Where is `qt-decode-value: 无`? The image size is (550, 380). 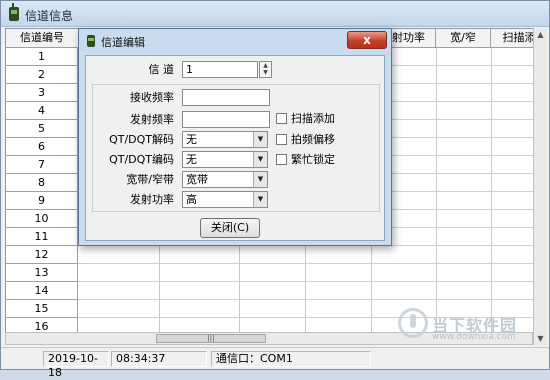
qt-decode-value: 无 is located at coordinates (191, 139).